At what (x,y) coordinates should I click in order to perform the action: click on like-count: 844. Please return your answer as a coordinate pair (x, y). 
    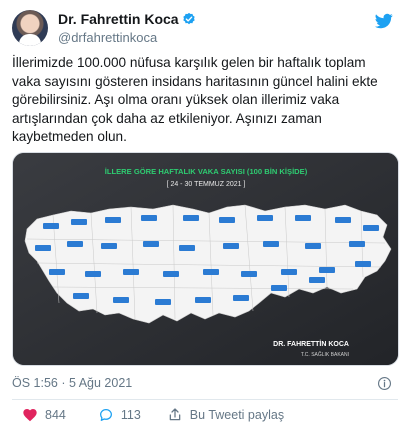
    Looking at the image, I should click on (55, 415).